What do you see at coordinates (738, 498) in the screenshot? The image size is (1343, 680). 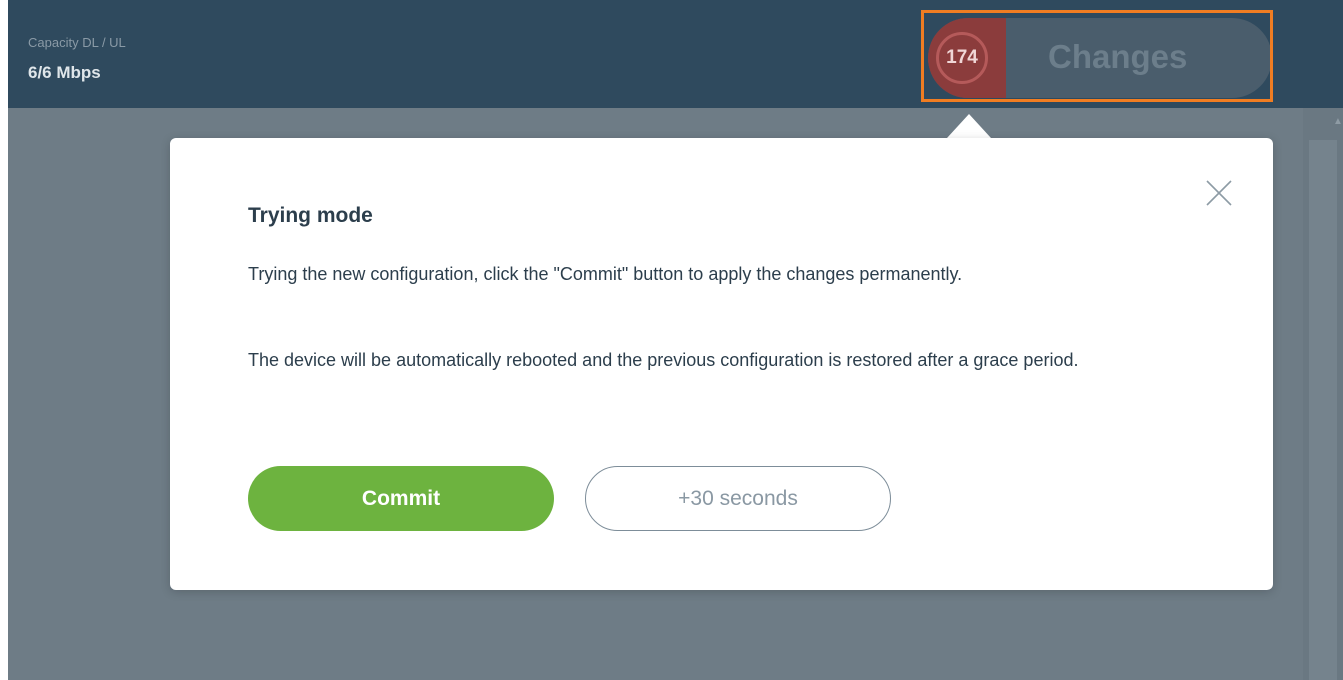 I see `extend-30-seconds-button: +30 seconds` at bounding box center [738, 498].